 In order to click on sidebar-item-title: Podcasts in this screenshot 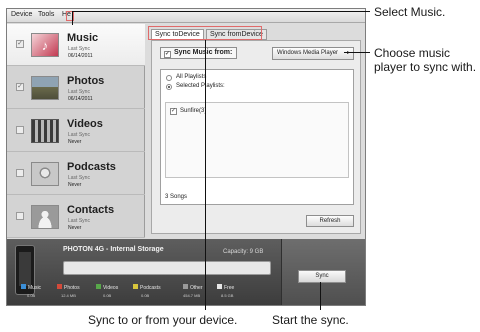, I will do `click(91, 167)`.